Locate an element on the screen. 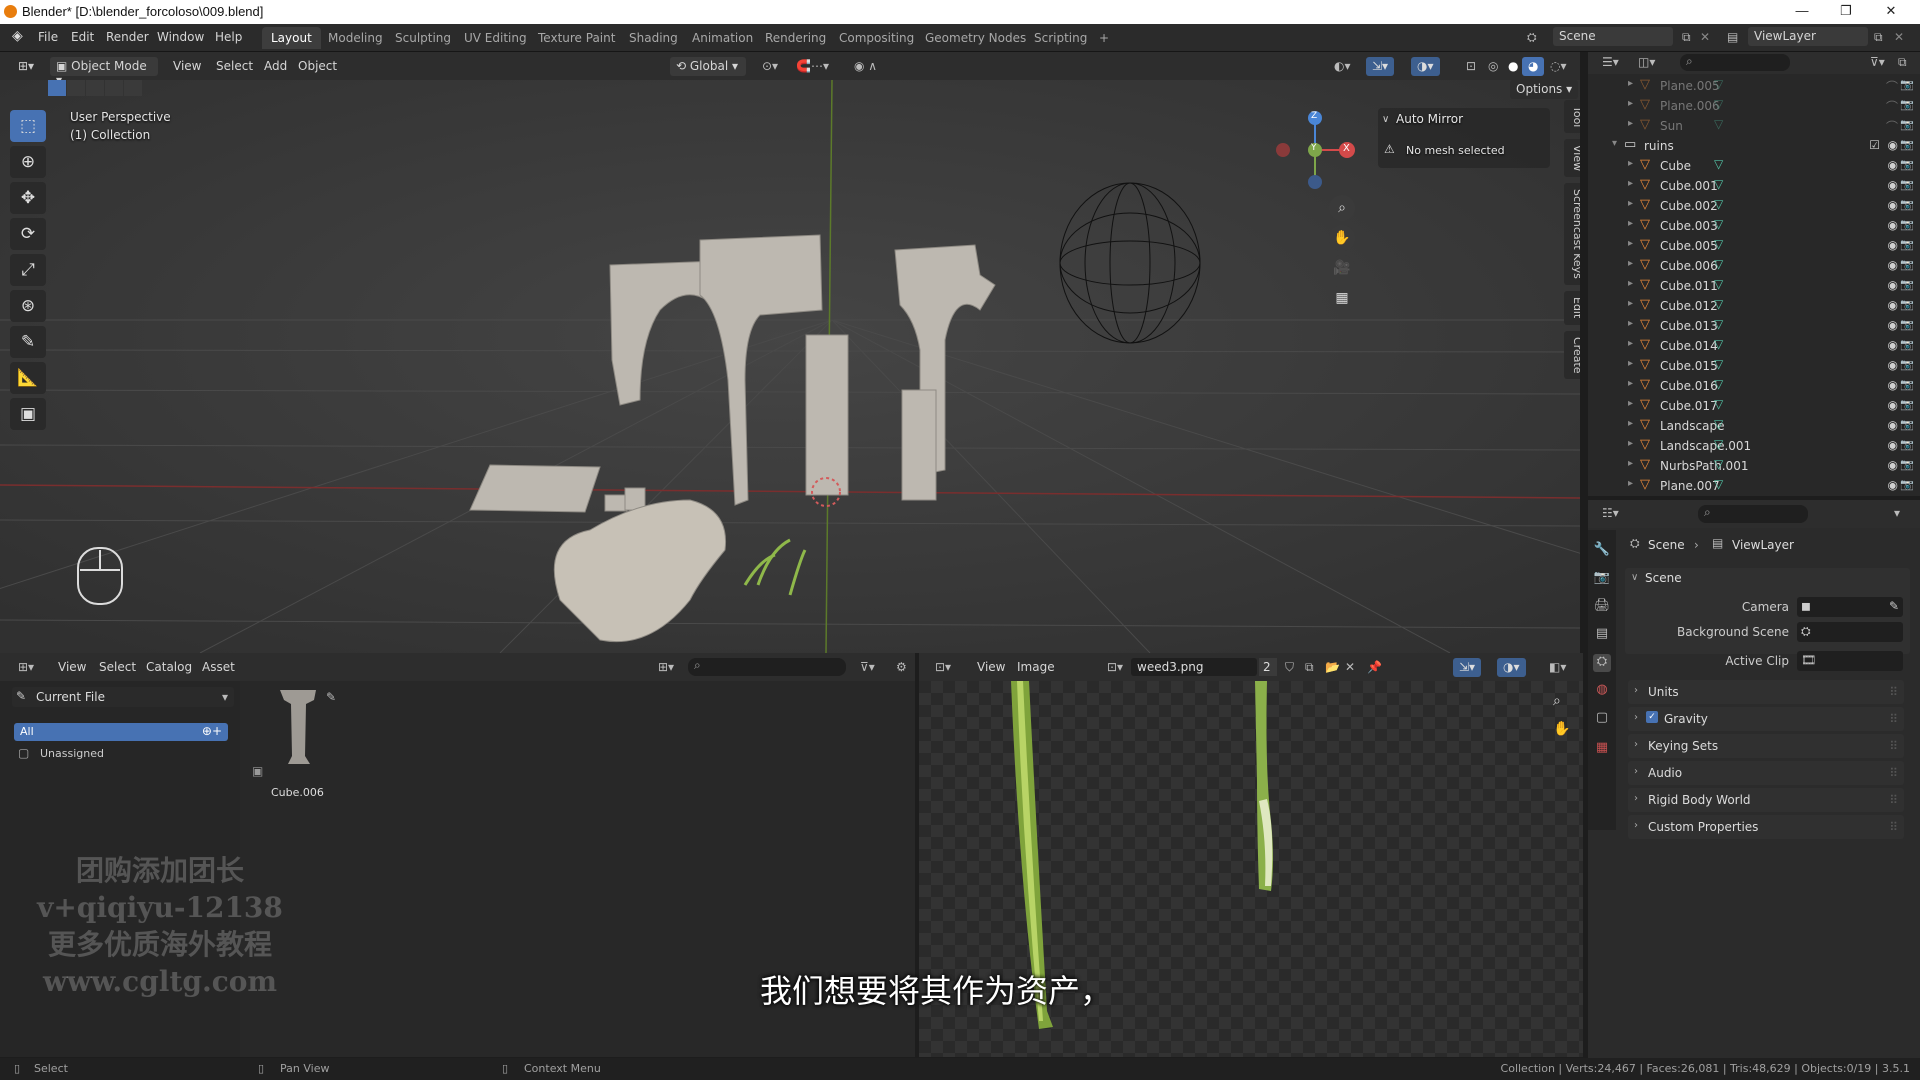 This screenshot has height=1080, width=1920. select-mode-new-icon is located at coordinates (57, 88).